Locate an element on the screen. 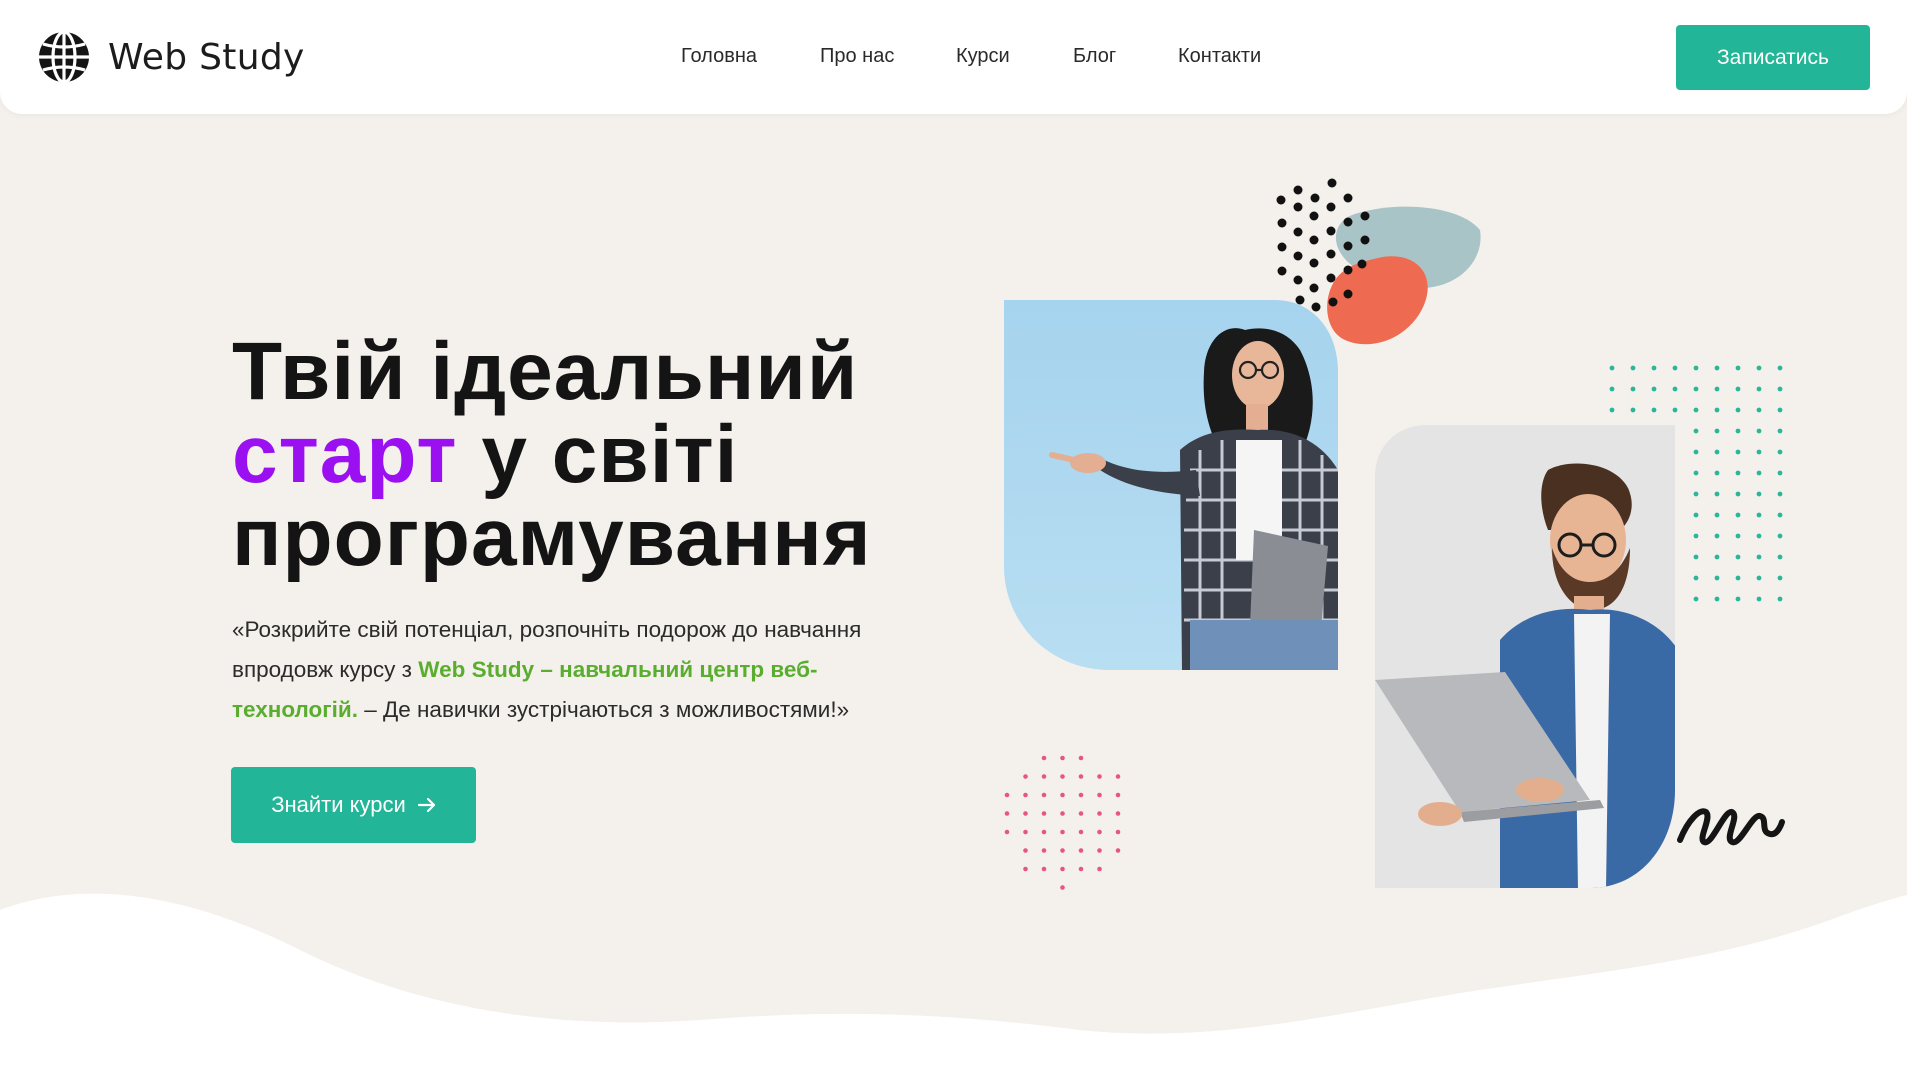  woman-pointing-photo is located at coordinates (1171, 485).